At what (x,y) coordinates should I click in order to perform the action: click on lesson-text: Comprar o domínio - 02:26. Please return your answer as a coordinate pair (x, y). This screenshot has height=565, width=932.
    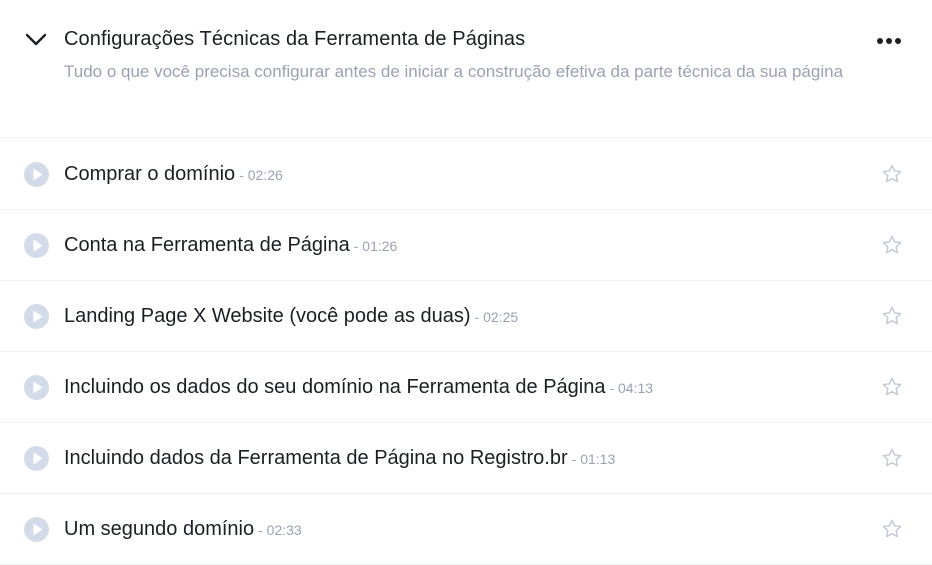
    Looking at the image, I should click on (173, 175).